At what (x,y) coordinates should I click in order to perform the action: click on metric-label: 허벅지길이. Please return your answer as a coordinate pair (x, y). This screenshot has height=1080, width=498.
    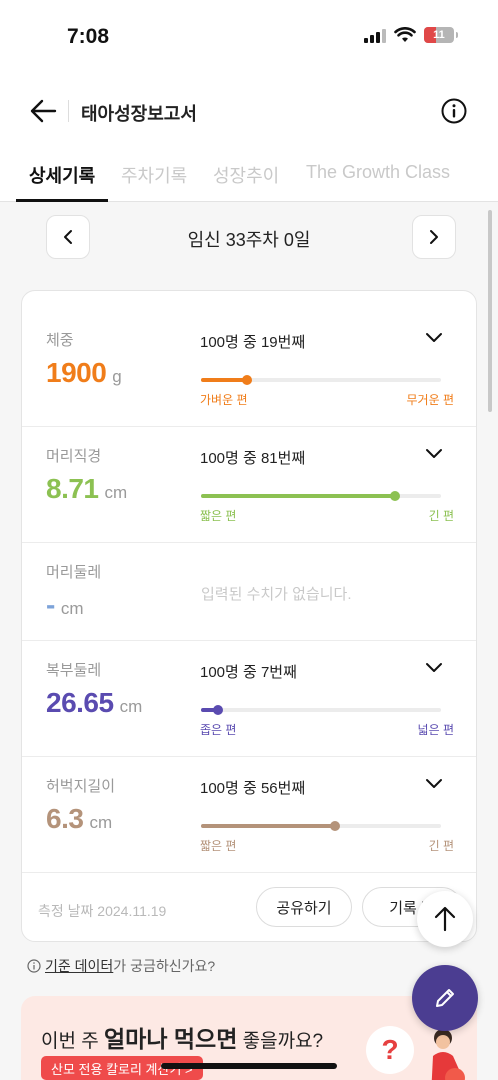
    Looking at the image, I should click on (81, 786).